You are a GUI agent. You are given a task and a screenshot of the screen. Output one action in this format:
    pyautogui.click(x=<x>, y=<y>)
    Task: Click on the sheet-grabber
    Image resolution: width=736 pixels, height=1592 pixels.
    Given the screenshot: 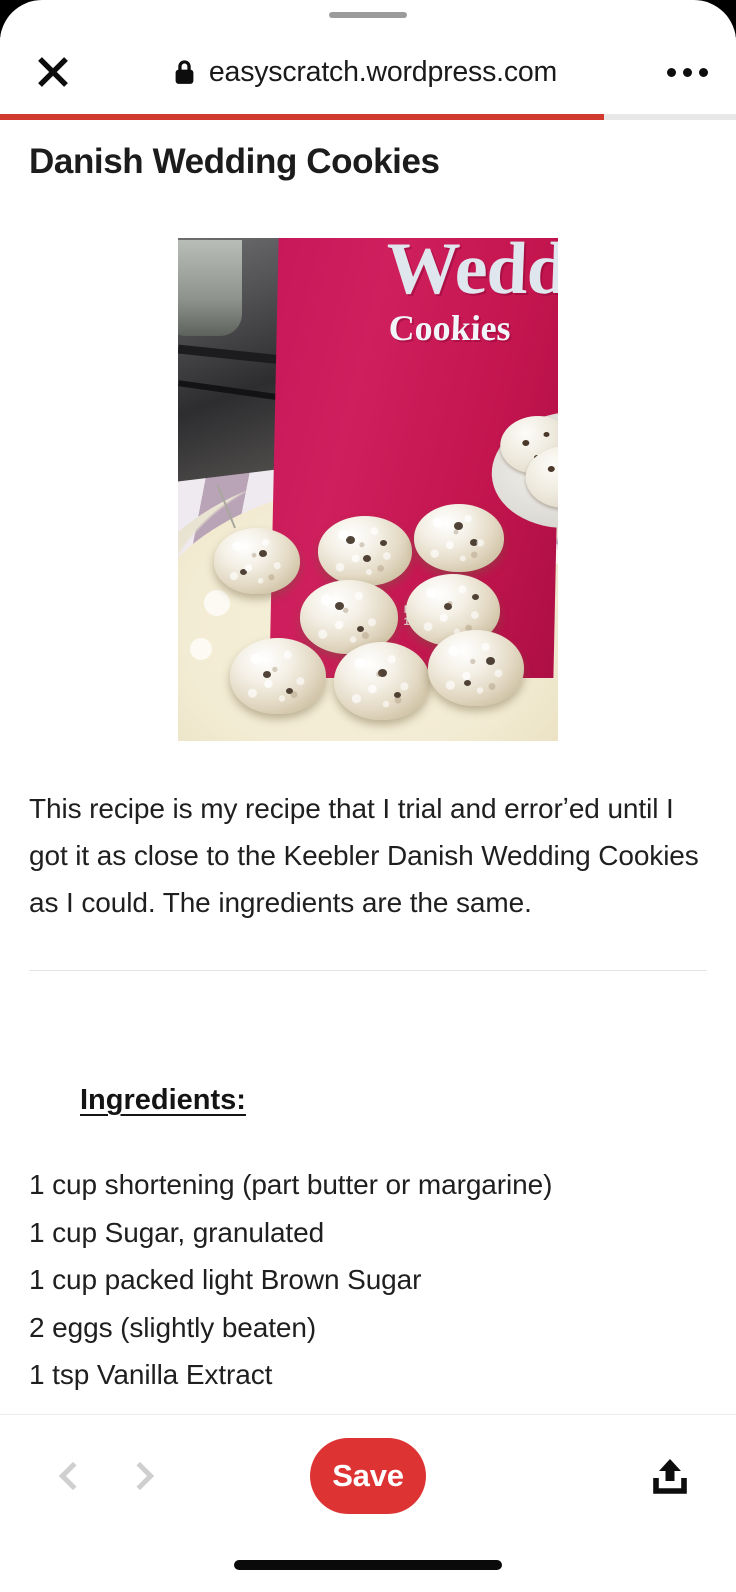 What is the action you would take?
    pyautogui.click(x=368, y=15)
    